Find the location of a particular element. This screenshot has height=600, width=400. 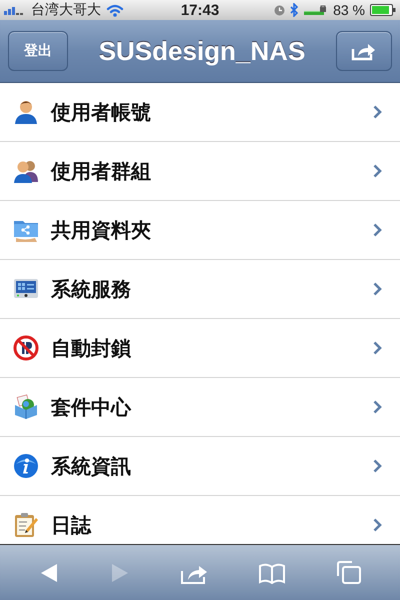

lock-icon is located at coordinates (316, 10).